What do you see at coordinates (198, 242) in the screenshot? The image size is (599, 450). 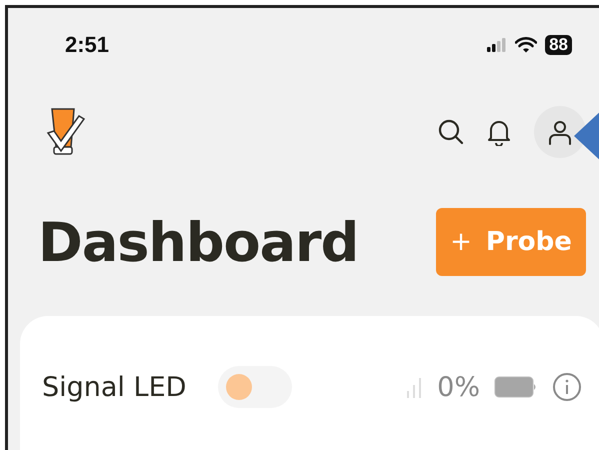 I see `page-title: Dashboard` at bounding box center [198, 242].